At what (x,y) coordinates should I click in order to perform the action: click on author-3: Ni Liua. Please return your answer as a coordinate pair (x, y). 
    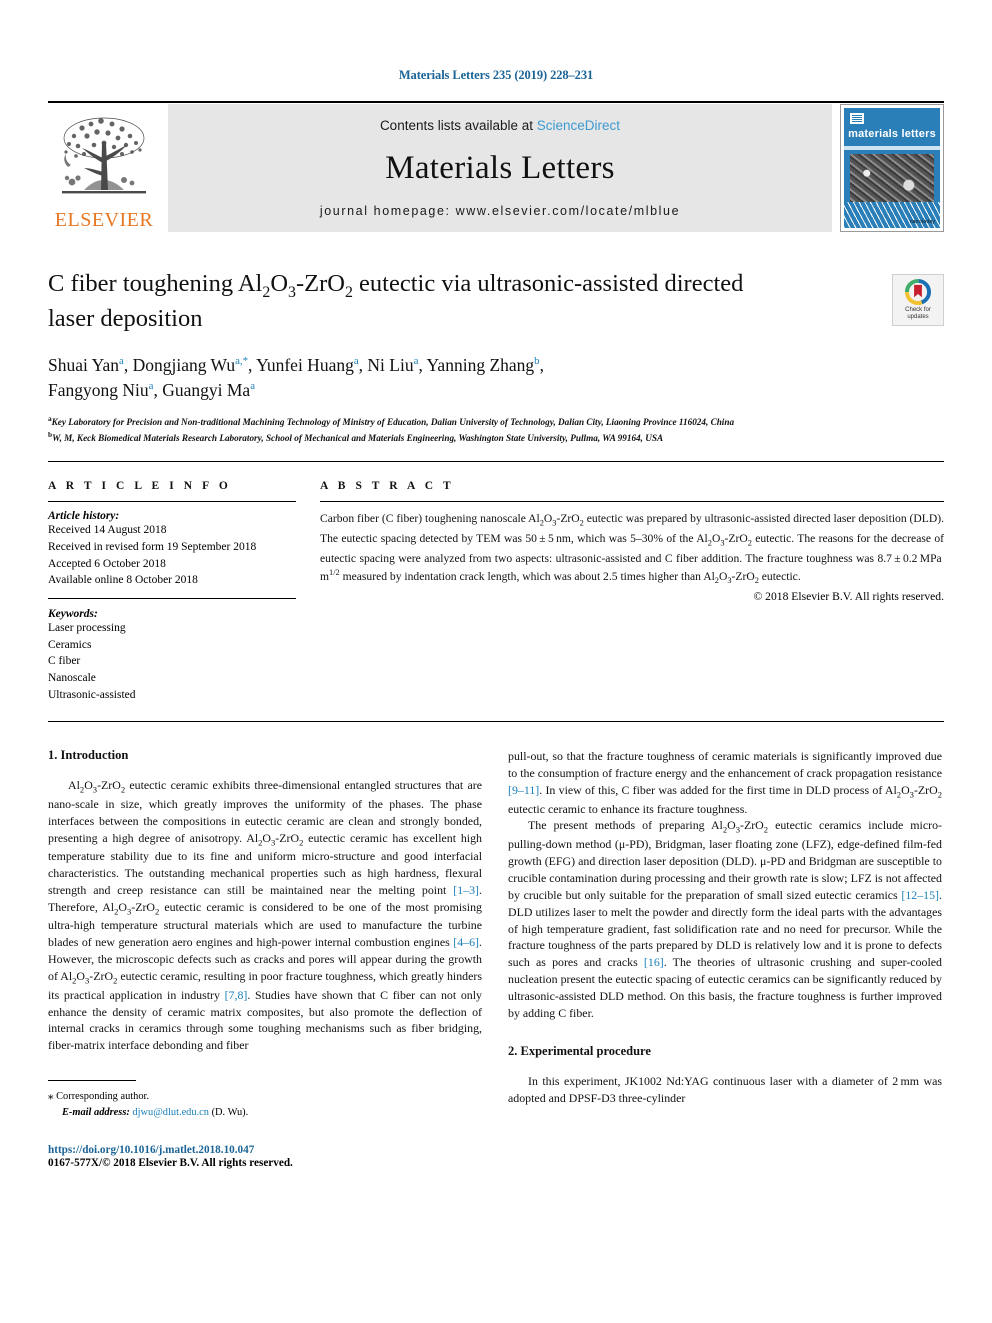
    Looking at the image, I should click on (392, 365).